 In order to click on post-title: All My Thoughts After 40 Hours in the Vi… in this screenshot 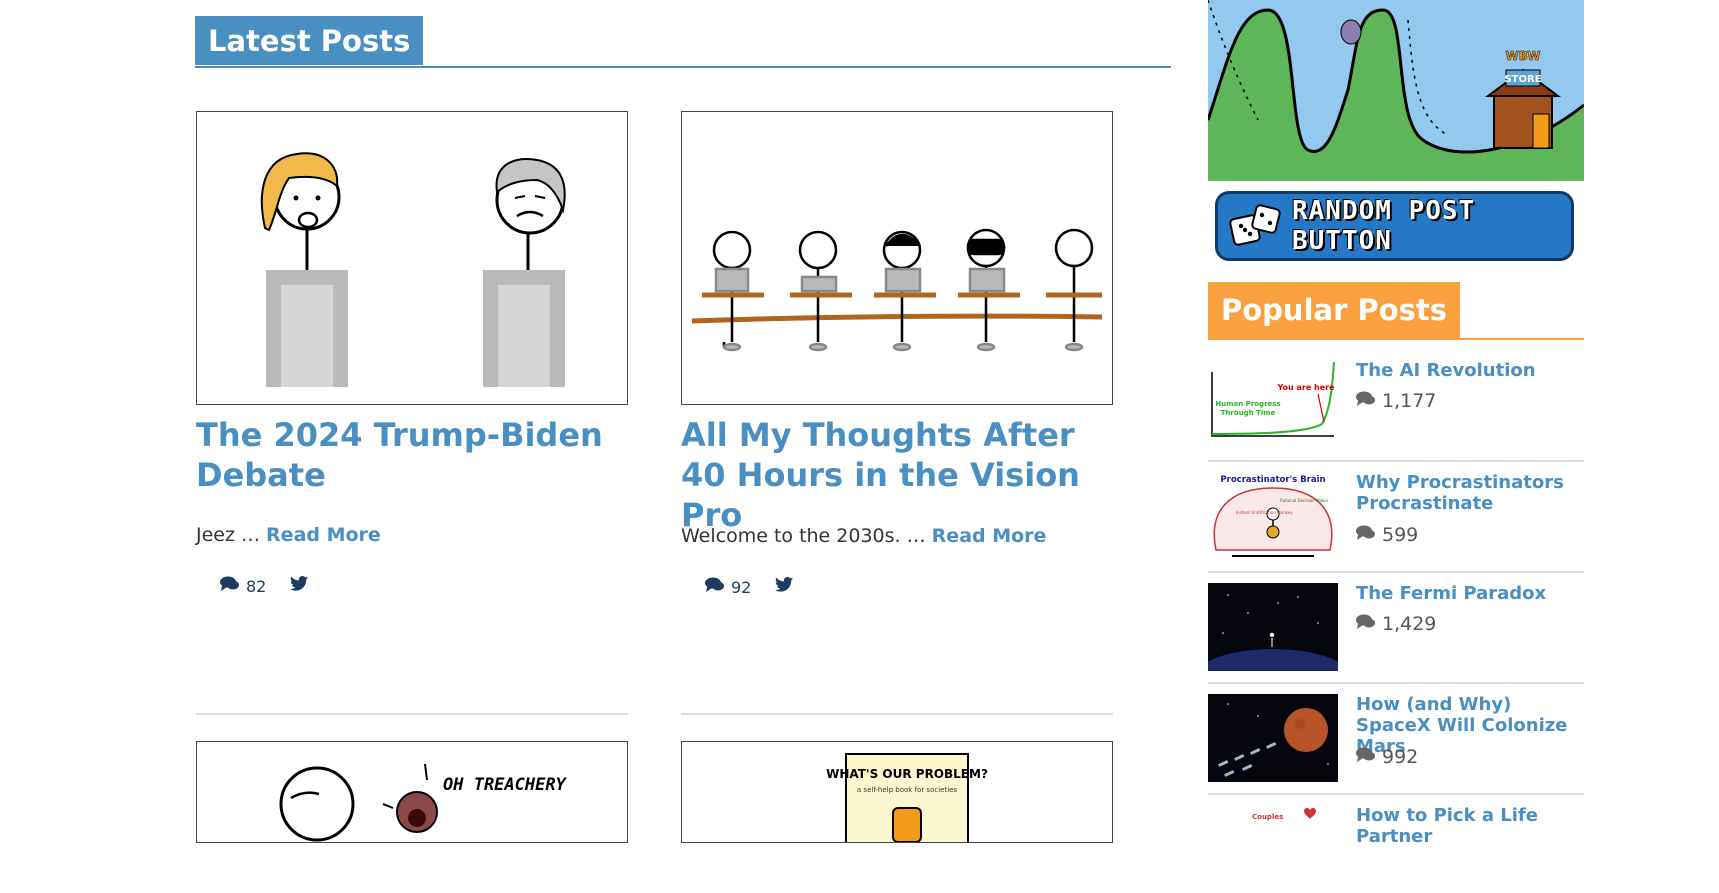, I will do `click(901, 475)`.